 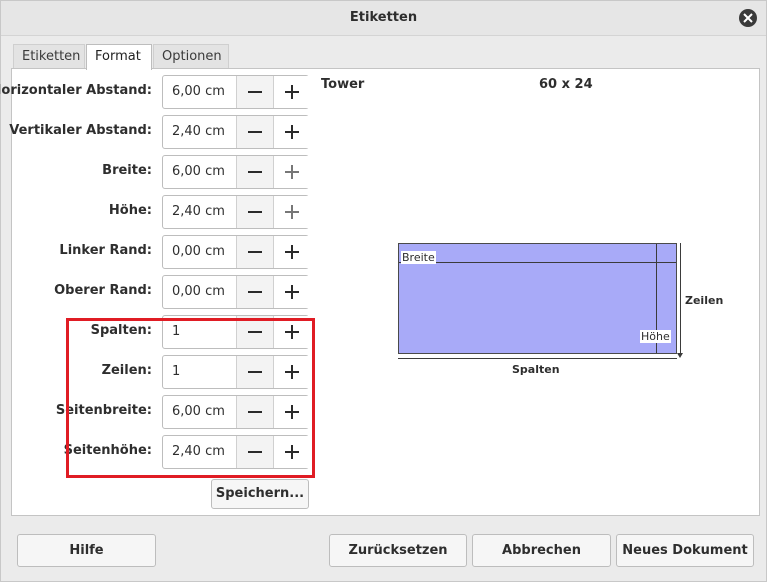 I want to click on field-row-columns: Spalten:, so click(x=82, y=332).